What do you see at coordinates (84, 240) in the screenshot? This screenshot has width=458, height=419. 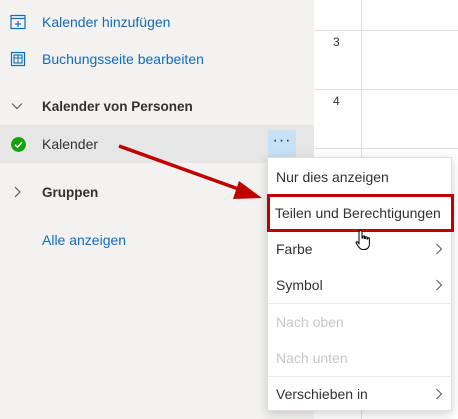 I see `show-all-link: Alle anzeigen` at bounding box center [84, 240].